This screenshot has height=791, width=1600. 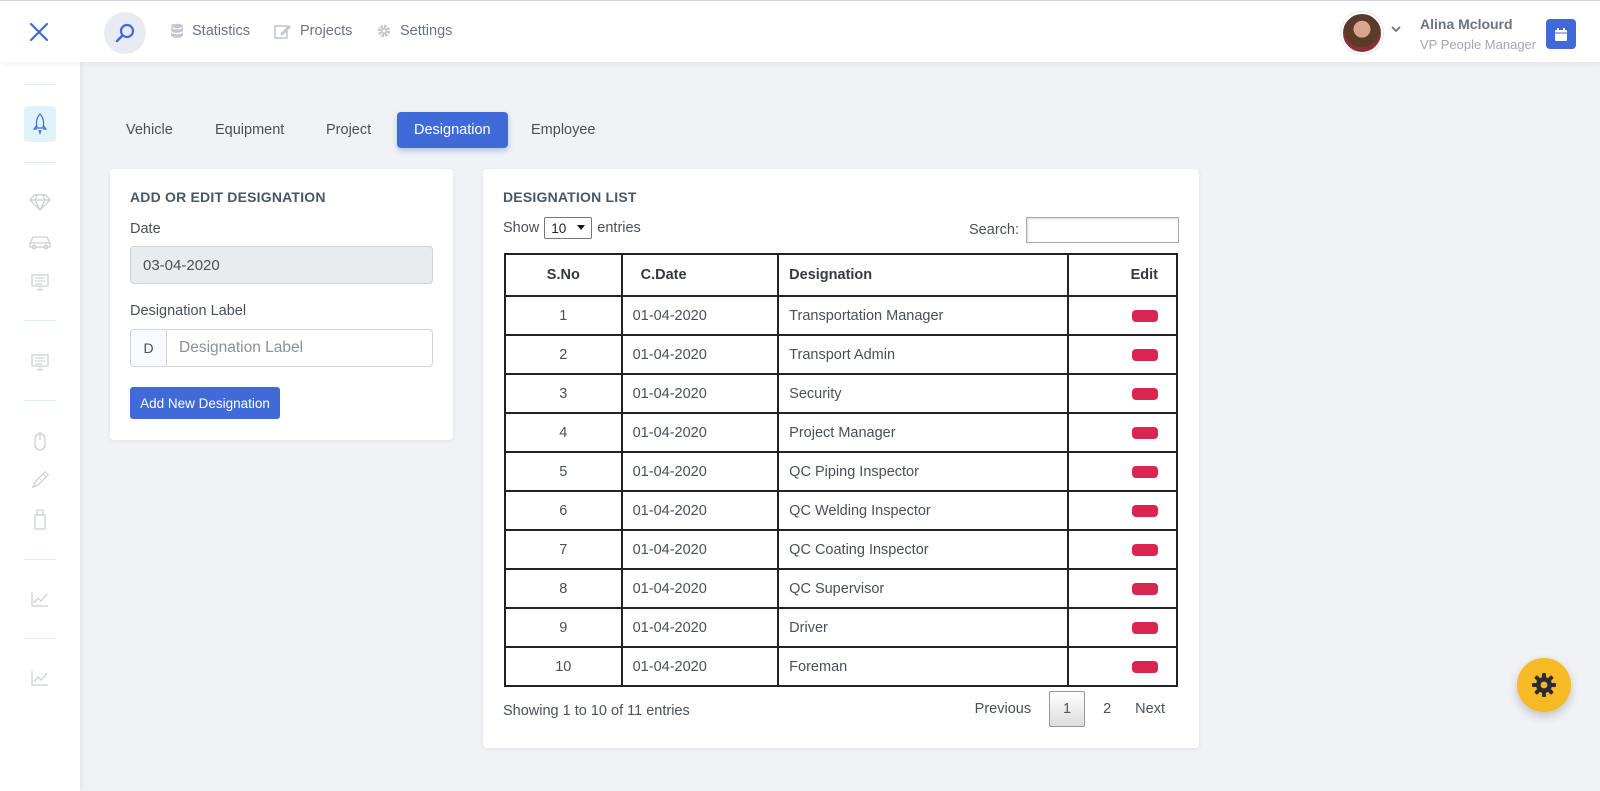 I want to click on table-row: 2 01-04-2020 Transport Admin, so click(x=841, y=354).